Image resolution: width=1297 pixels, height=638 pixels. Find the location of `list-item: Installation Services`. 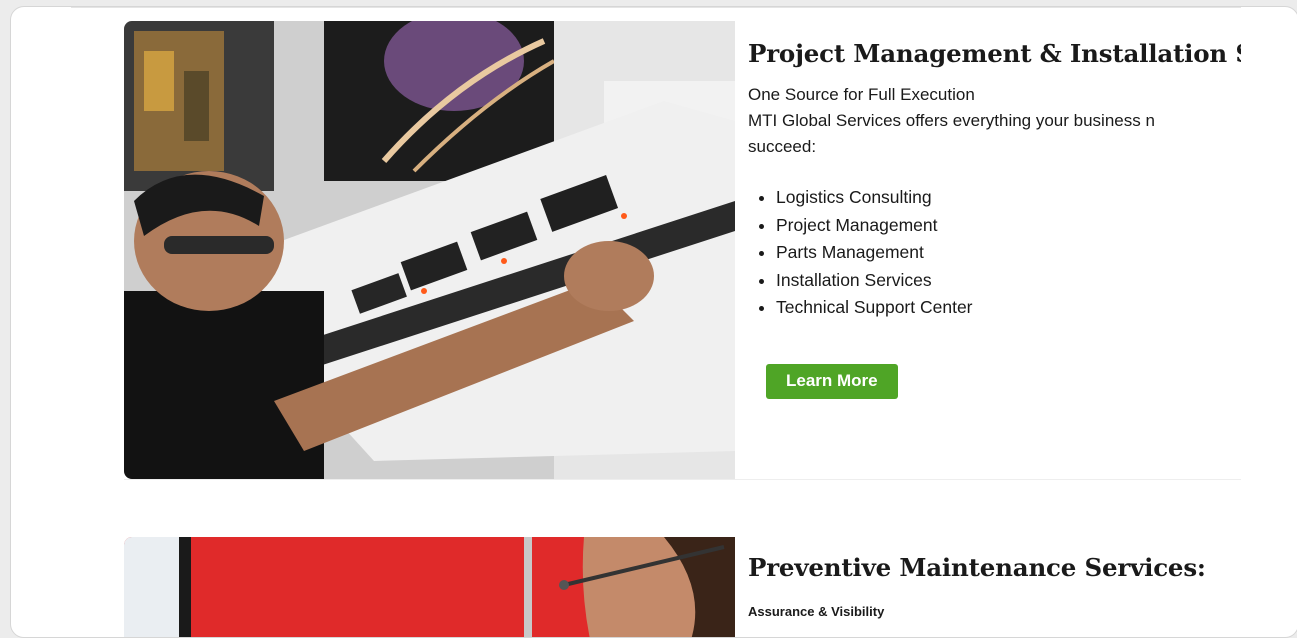

list-item: Installation Services is located at coordinates (1008, 281).